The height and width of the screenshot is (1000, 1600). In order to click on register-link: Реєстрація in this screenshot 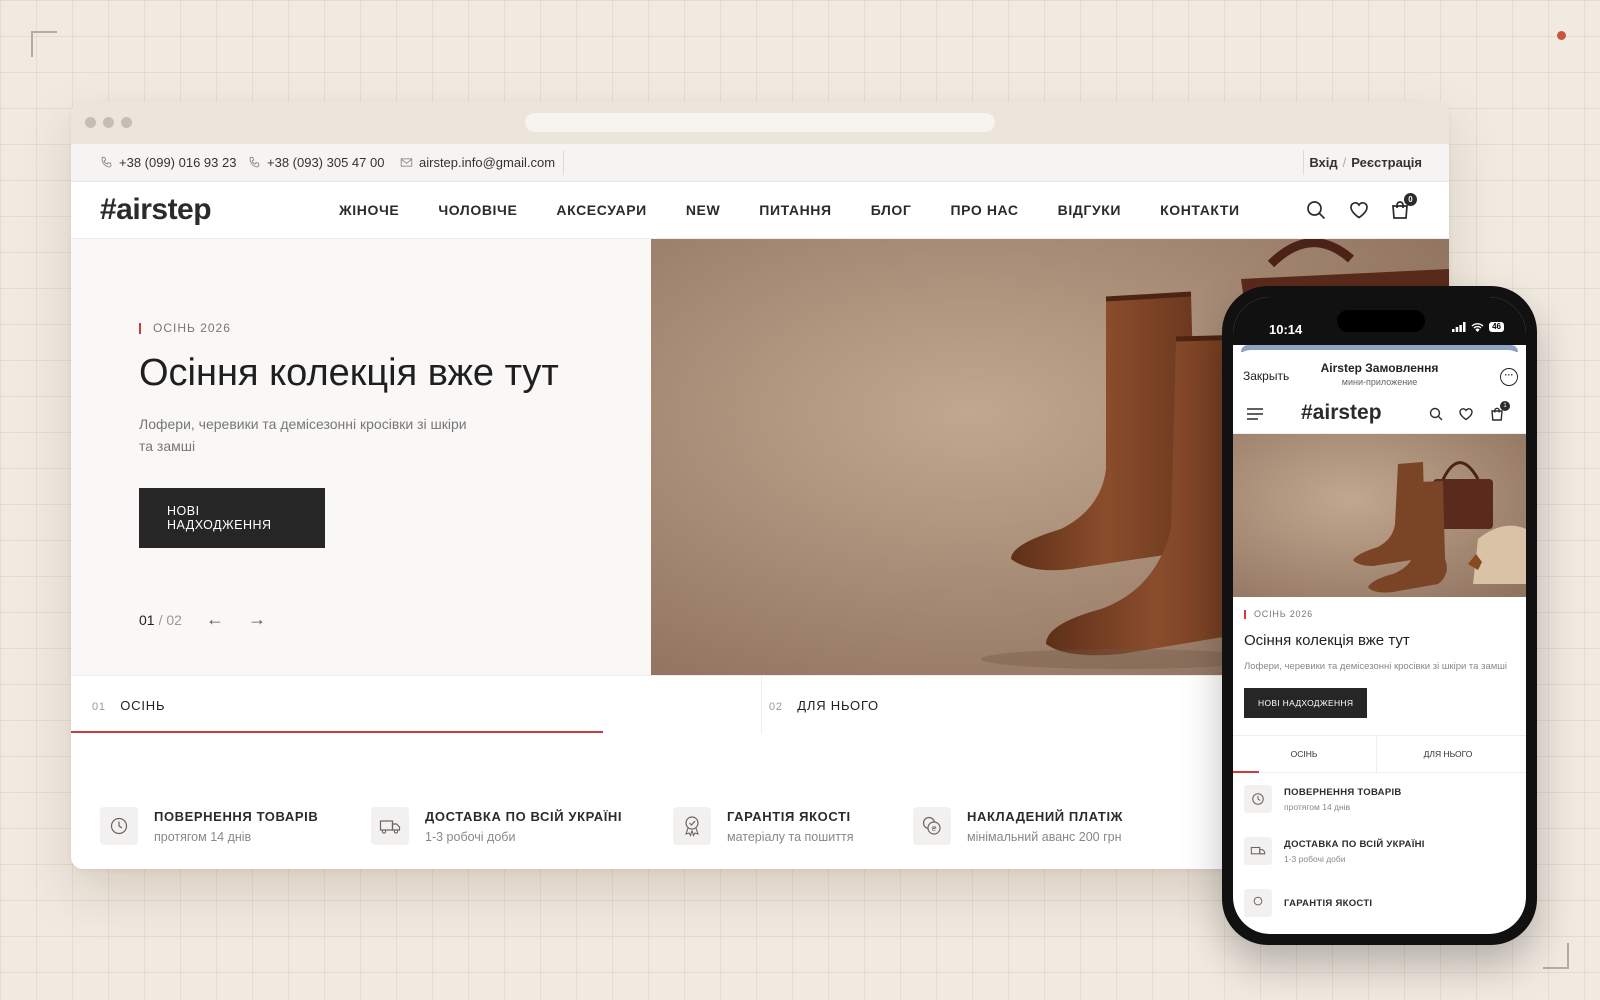, I will do `click(1386, 162)`.